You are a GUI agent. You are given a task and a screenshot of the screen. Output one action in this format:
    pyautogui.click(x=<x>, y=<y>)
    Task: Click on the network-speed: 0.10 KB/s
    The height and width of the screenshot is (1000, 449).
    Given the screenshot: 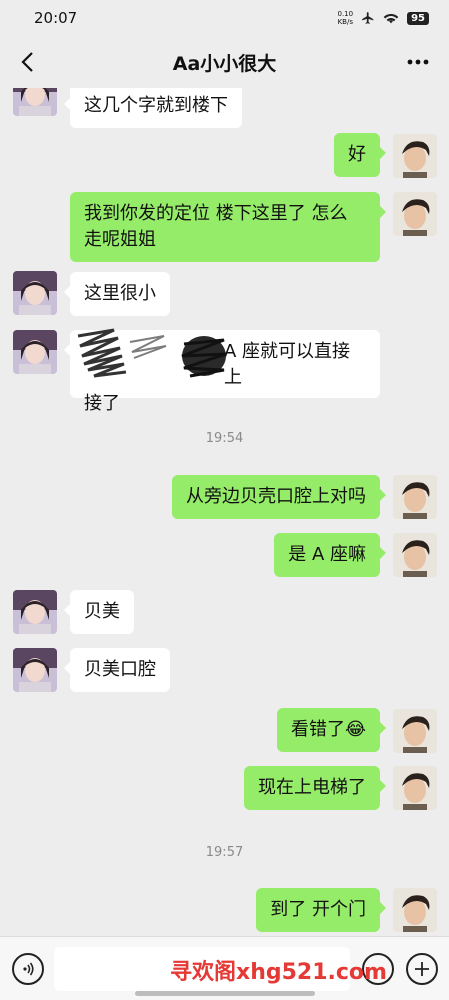 What is the action you would take?
    pyautogui.click(x=345, y=18)
    